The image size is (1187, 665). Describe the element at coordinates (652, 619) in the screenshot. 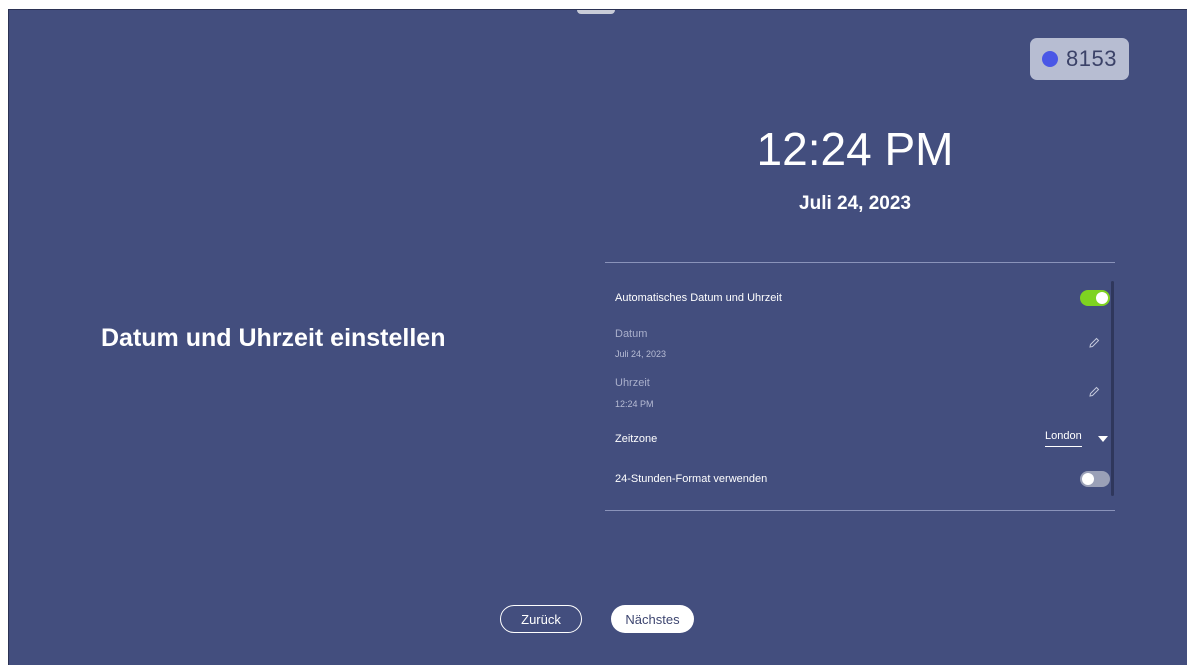

I see `next-button: Nächstes` at that location.